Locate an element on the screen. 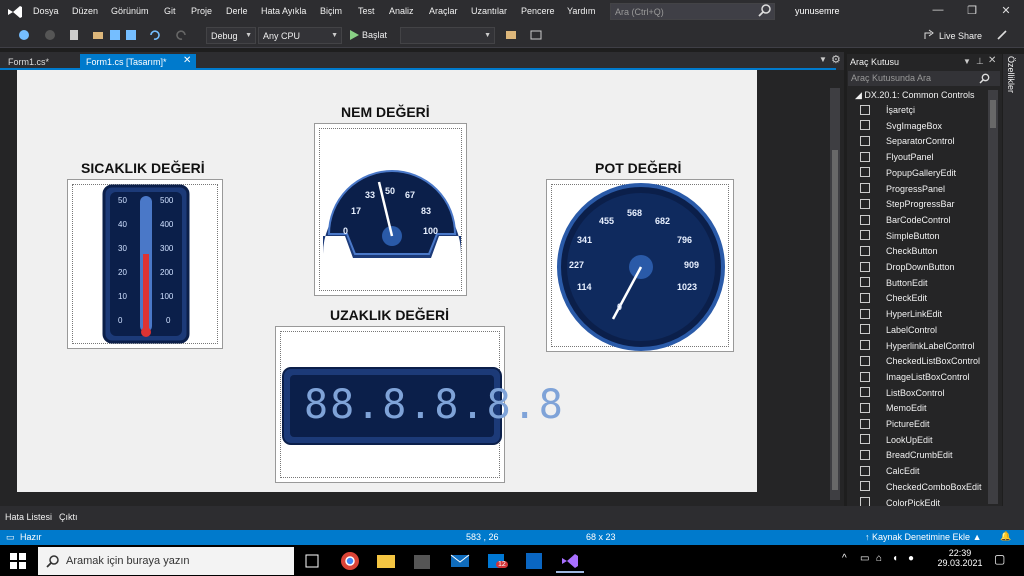 The height and width of the screenshot is (576, 1024). menu-pencere: Pencere is located at coordinates (538, 11).